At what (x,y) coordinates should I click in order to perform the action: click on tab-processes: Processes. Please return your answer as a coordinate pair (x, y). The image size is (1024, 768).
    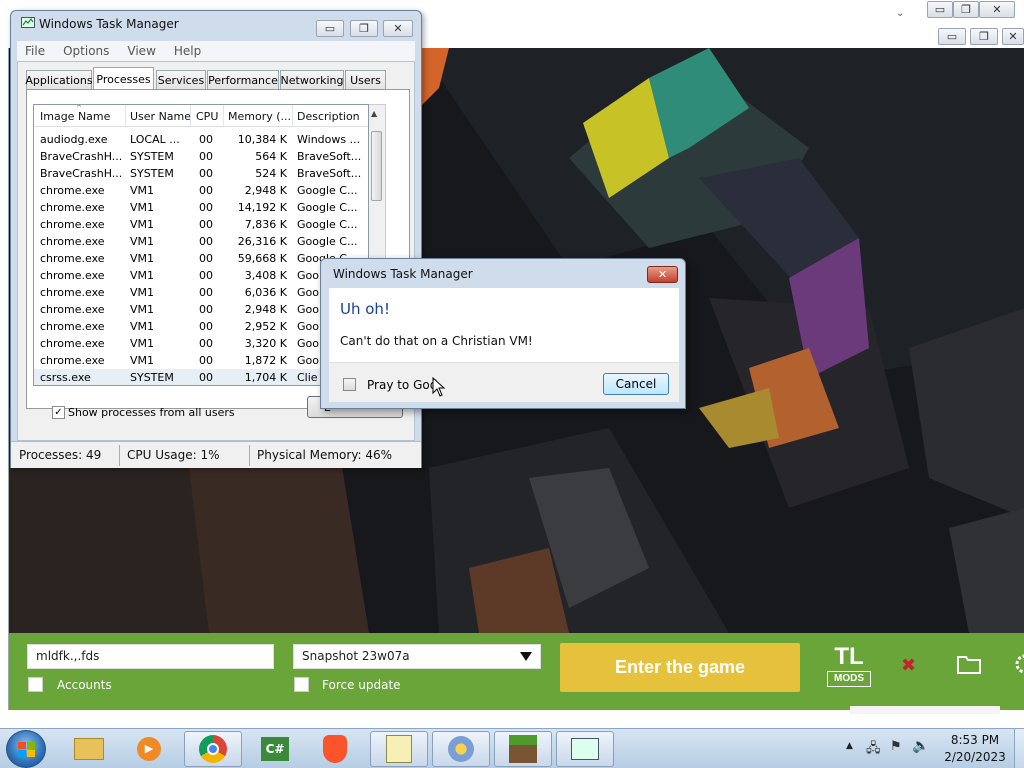
    Looking at the image, I should click on (123, 78).